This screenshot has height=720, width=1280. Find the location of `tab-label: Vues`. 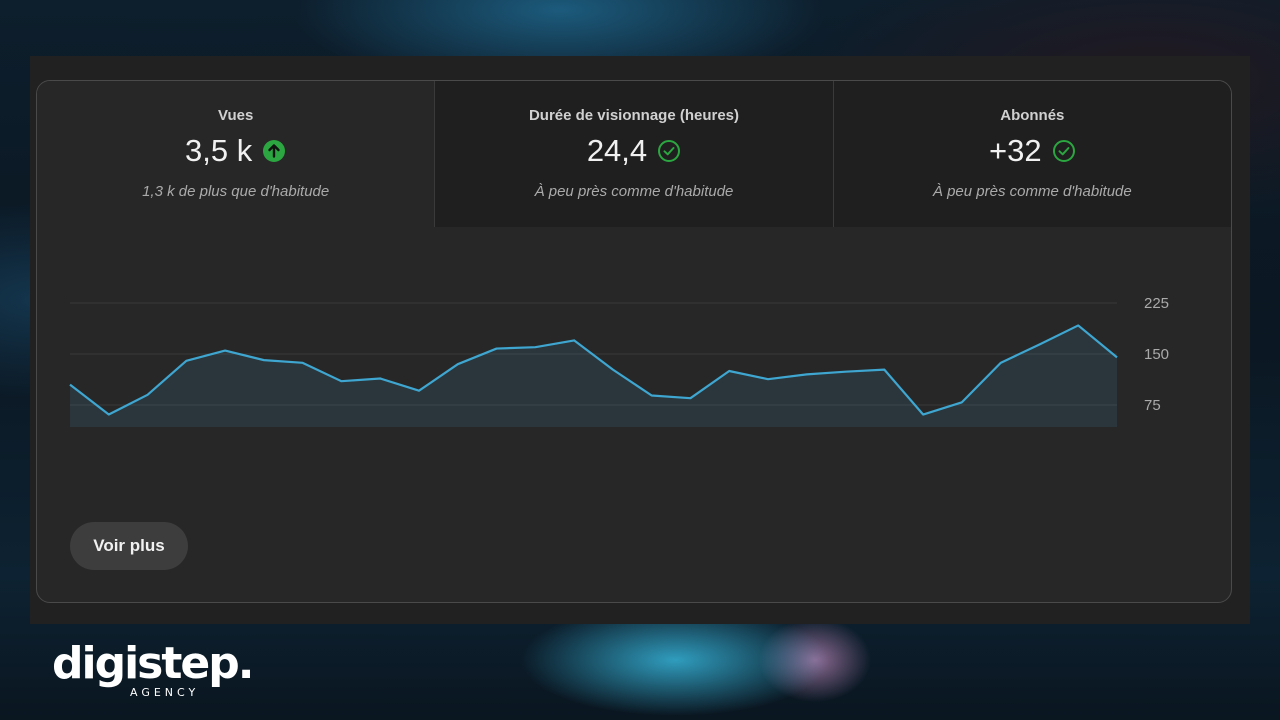

tab-label: Vues is located at coordinates (236, 115).